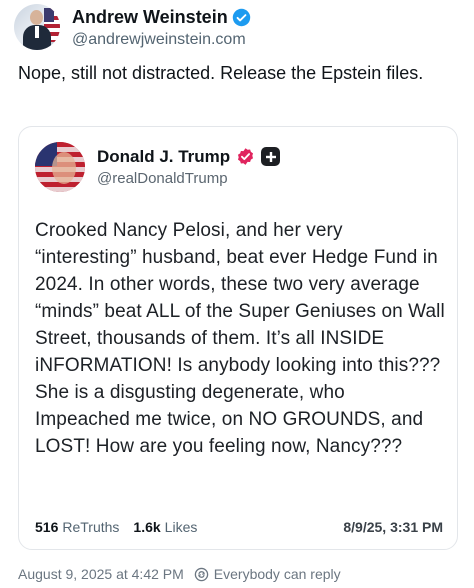  What do you see at coordinates (393, 527) in the screenshot?
I see `quoted-post-date: 8/9/25, 3:31 PM` at bounding box center [393, 527].